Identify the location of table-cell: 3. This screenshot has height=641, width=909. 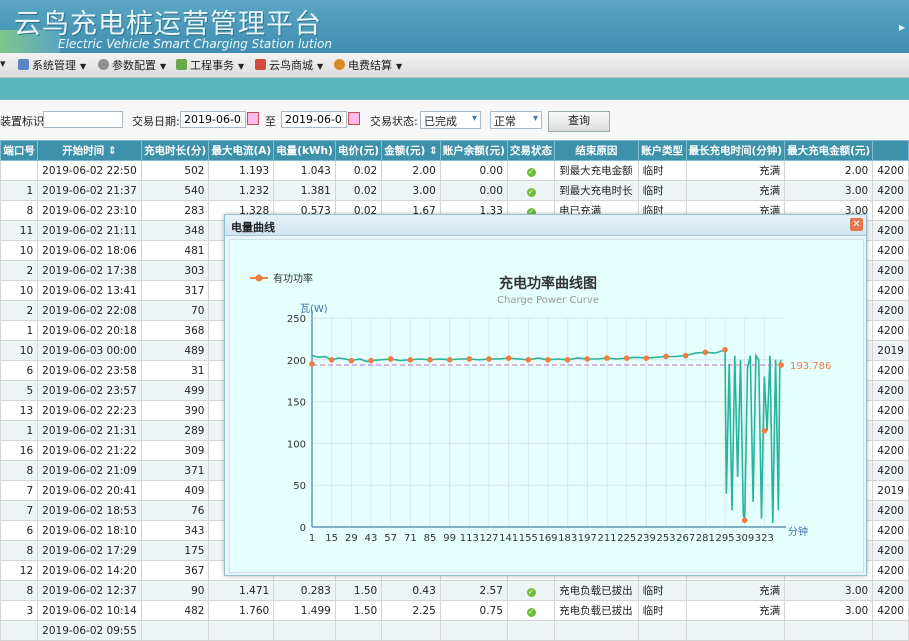
(19, 610).